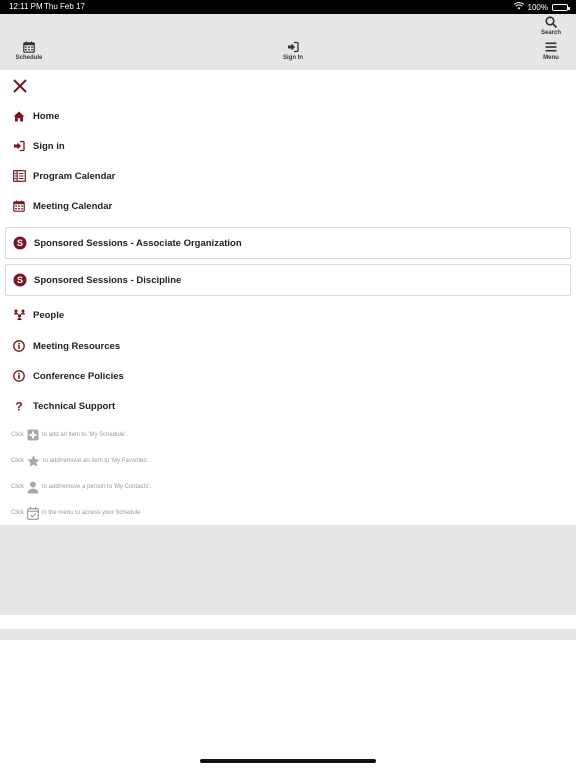 This screenshot has width=576, height=768. What do you see at coordinates (108, 280) in the screenshot?
I see `menu-item-label: Sponsored Sessions - Discipline` at bounding box center [108, 280].